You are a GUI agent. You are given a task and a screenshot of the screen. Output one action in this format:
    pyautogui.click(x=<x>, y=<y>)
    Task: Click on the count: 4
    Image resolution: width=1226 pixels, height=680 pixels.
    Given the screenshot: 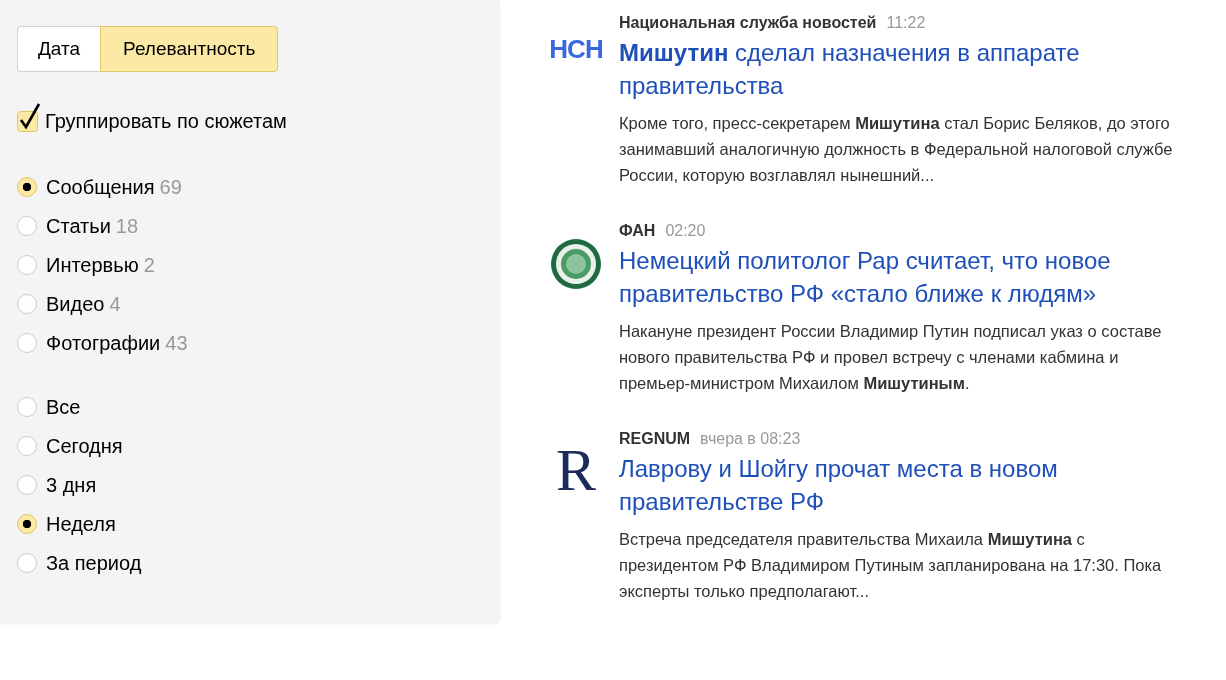 What is the action you would take?
    pyautogui.click(x=115, y=304)
    